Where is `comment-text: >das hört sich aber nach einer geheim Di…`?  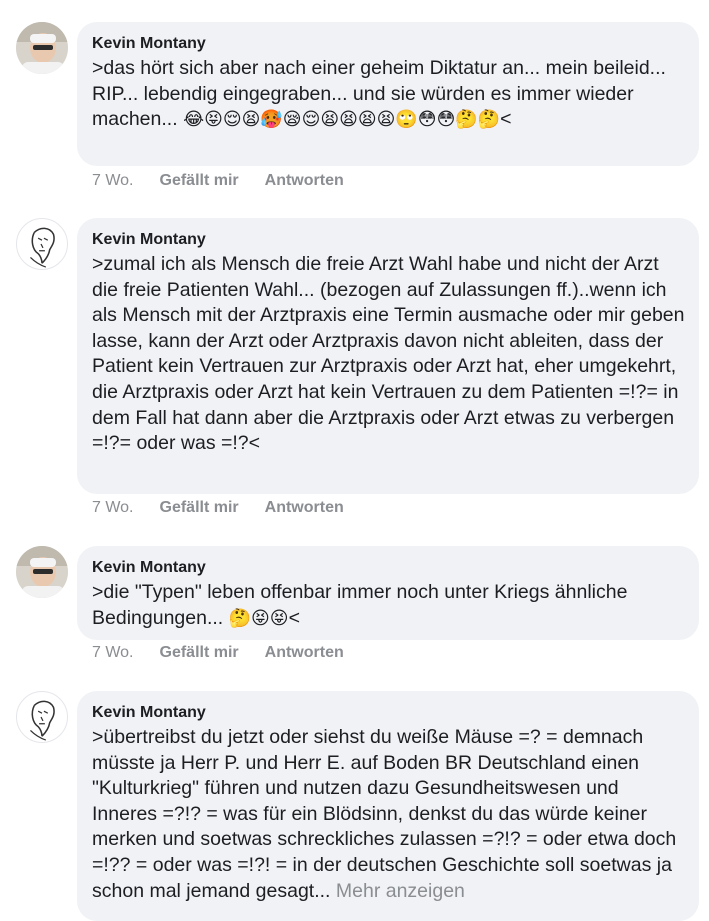
comment-text: >das hört sich aber nach einer geheim Di… is located at coordinates (388, 94).